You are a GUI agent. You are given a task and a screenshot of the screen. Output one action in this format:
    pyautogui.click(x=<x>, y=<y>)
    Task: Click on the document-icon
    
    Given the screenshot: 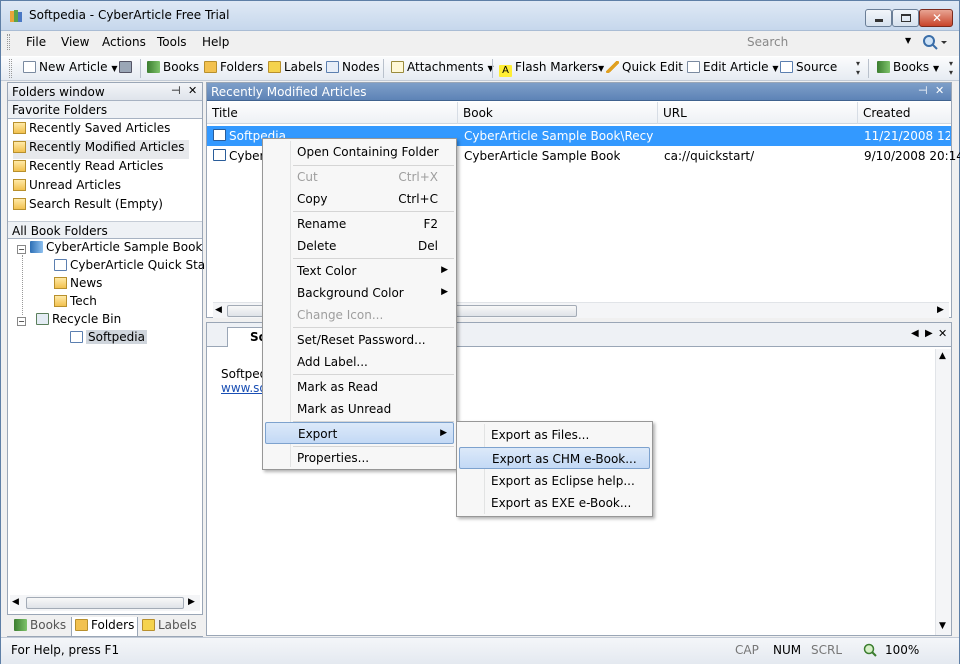 What is the action you would take?
    pyautogui.click(x=76, y=337)
    